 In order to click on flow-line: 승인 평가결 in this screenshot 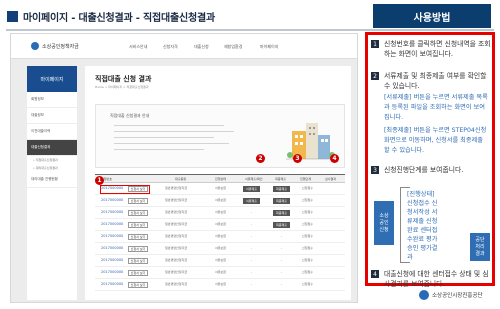, I will do `click(422, 248)`.